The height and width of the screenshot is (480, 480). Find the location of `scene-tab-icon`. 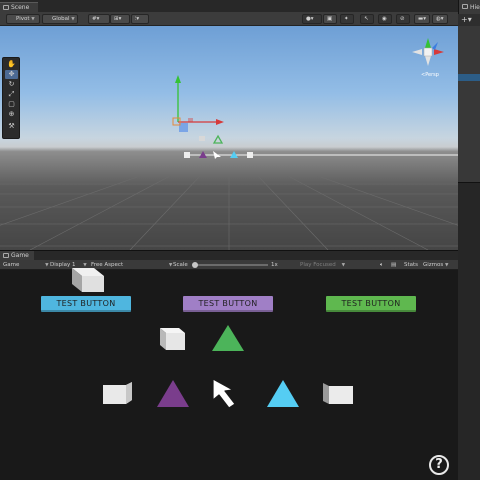

scene-tab-icon is located at coordinates (6, 7).